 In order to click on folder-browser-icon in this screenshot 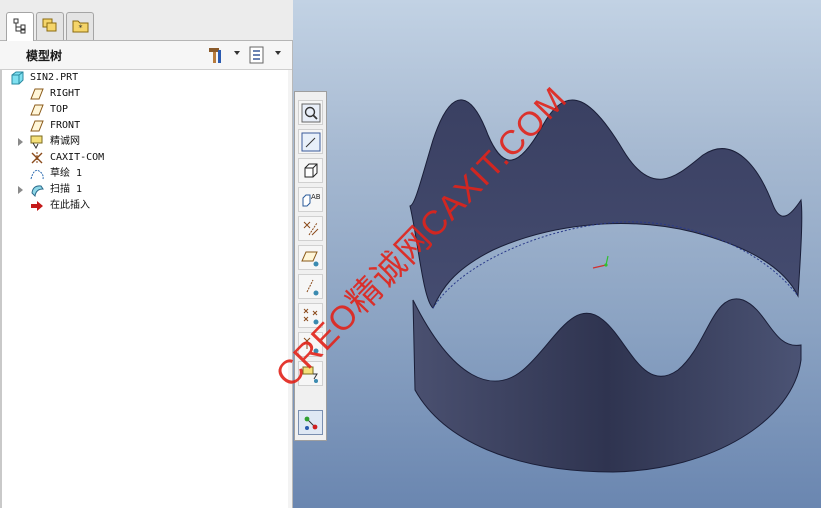, I will do `click(49, 25)`.